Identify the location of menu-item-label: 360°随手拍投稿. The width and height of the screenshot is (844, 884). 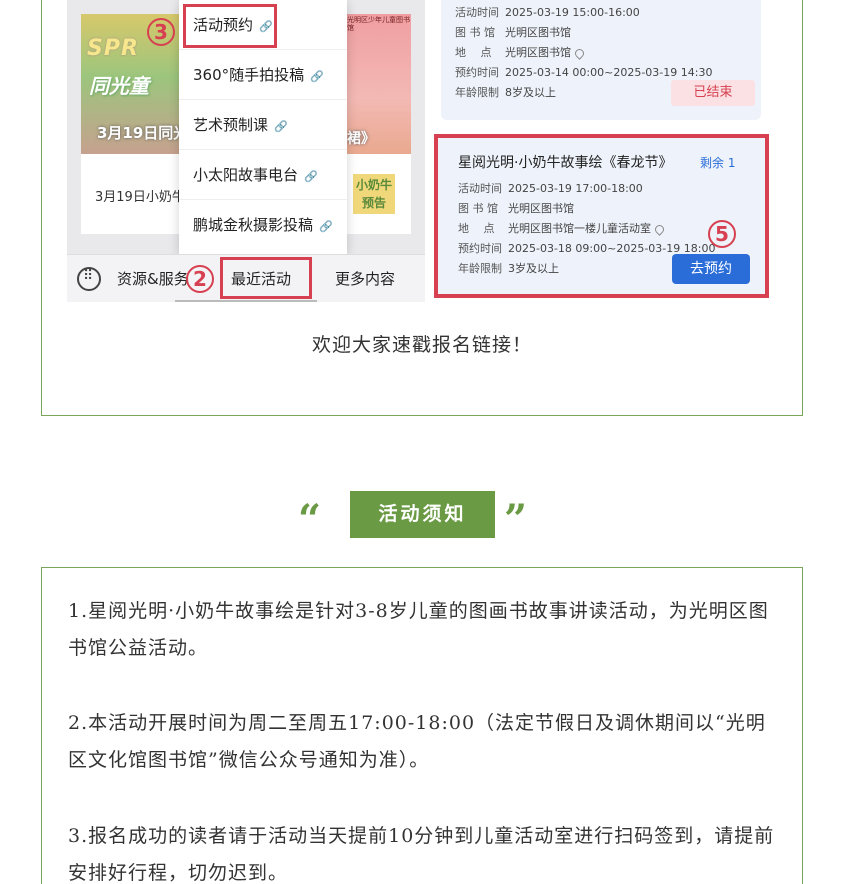
(249, 75).